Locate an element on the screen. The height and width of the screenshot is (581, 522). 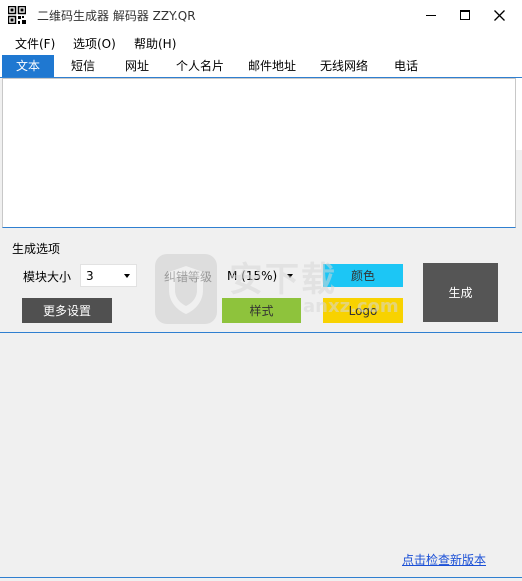
tab-phone: 电话 is located at coordinates (406, 66).